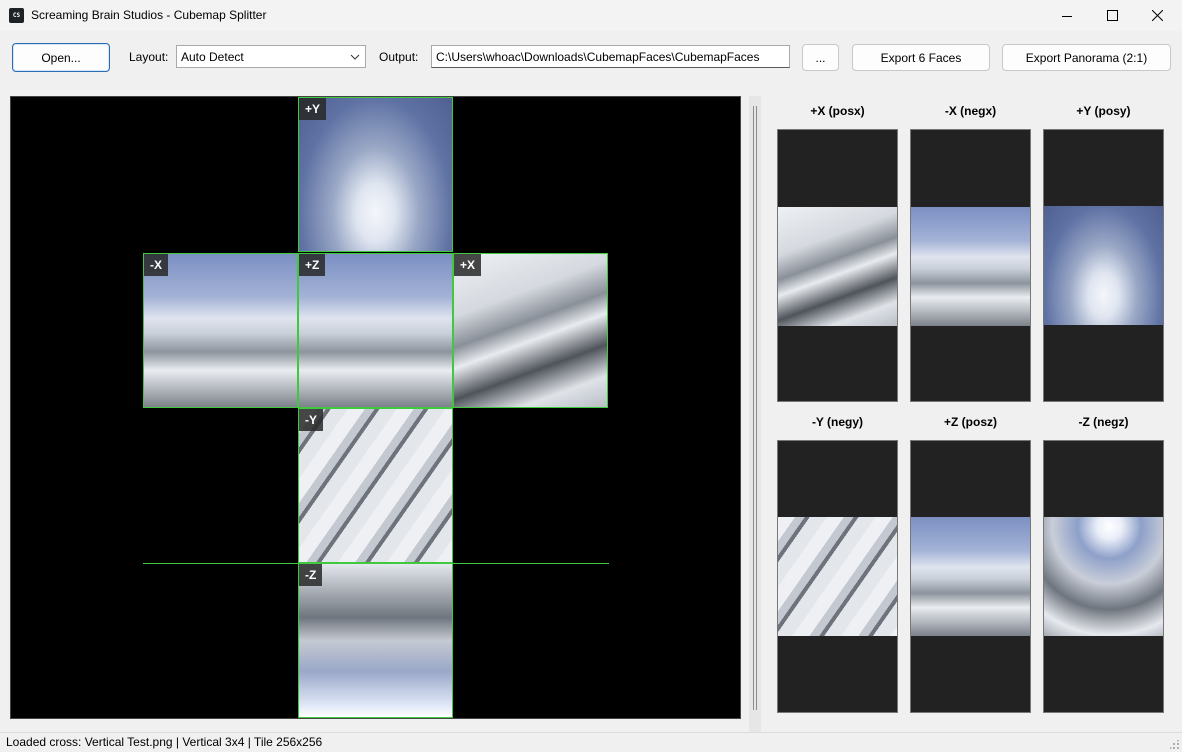 The image size is (1182, 752). Describe the element at coordinates (970, 111) in the screenshot. I see `face-title-negx: -X (negx)` at that location.